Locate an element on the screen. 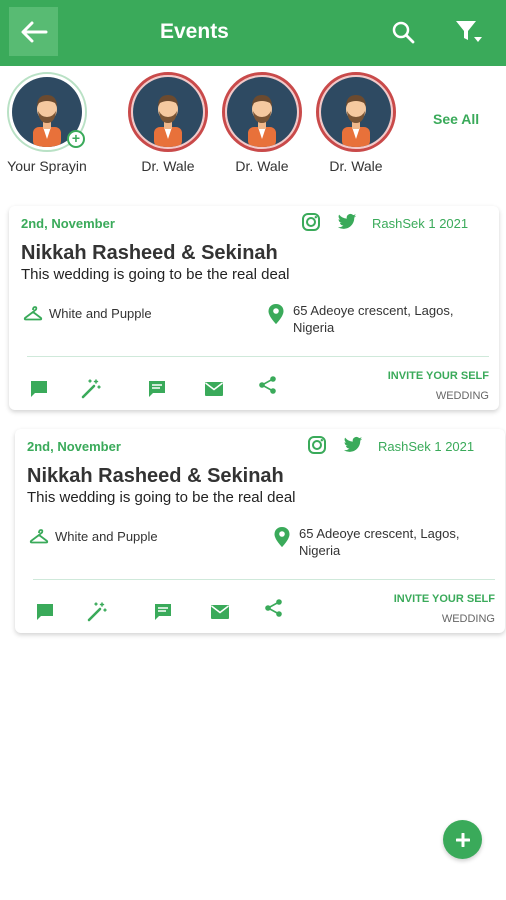 This screenshot has width=506, height=900. story-label: Your Sprayin is located at coordinates (47, 166).